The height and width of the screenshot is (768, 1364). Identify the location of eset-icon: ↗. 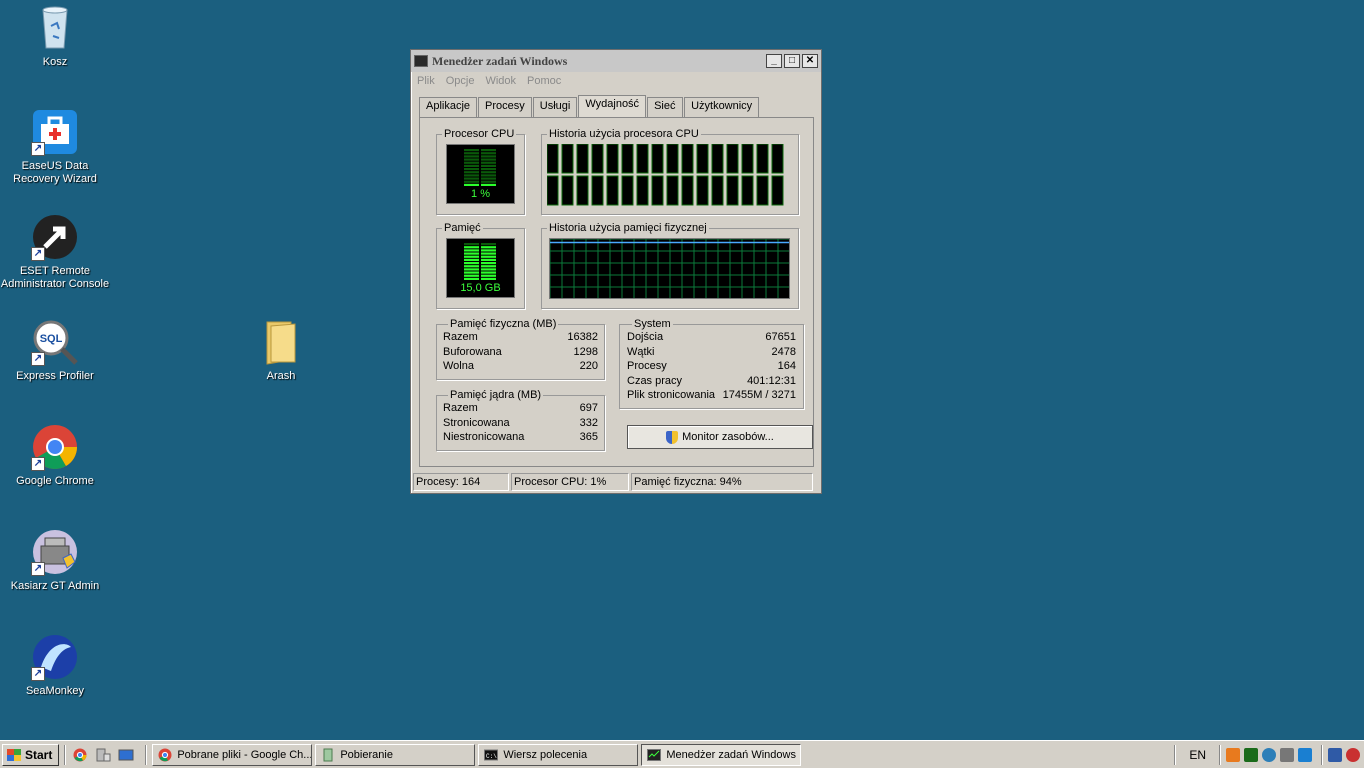
(55, 237).